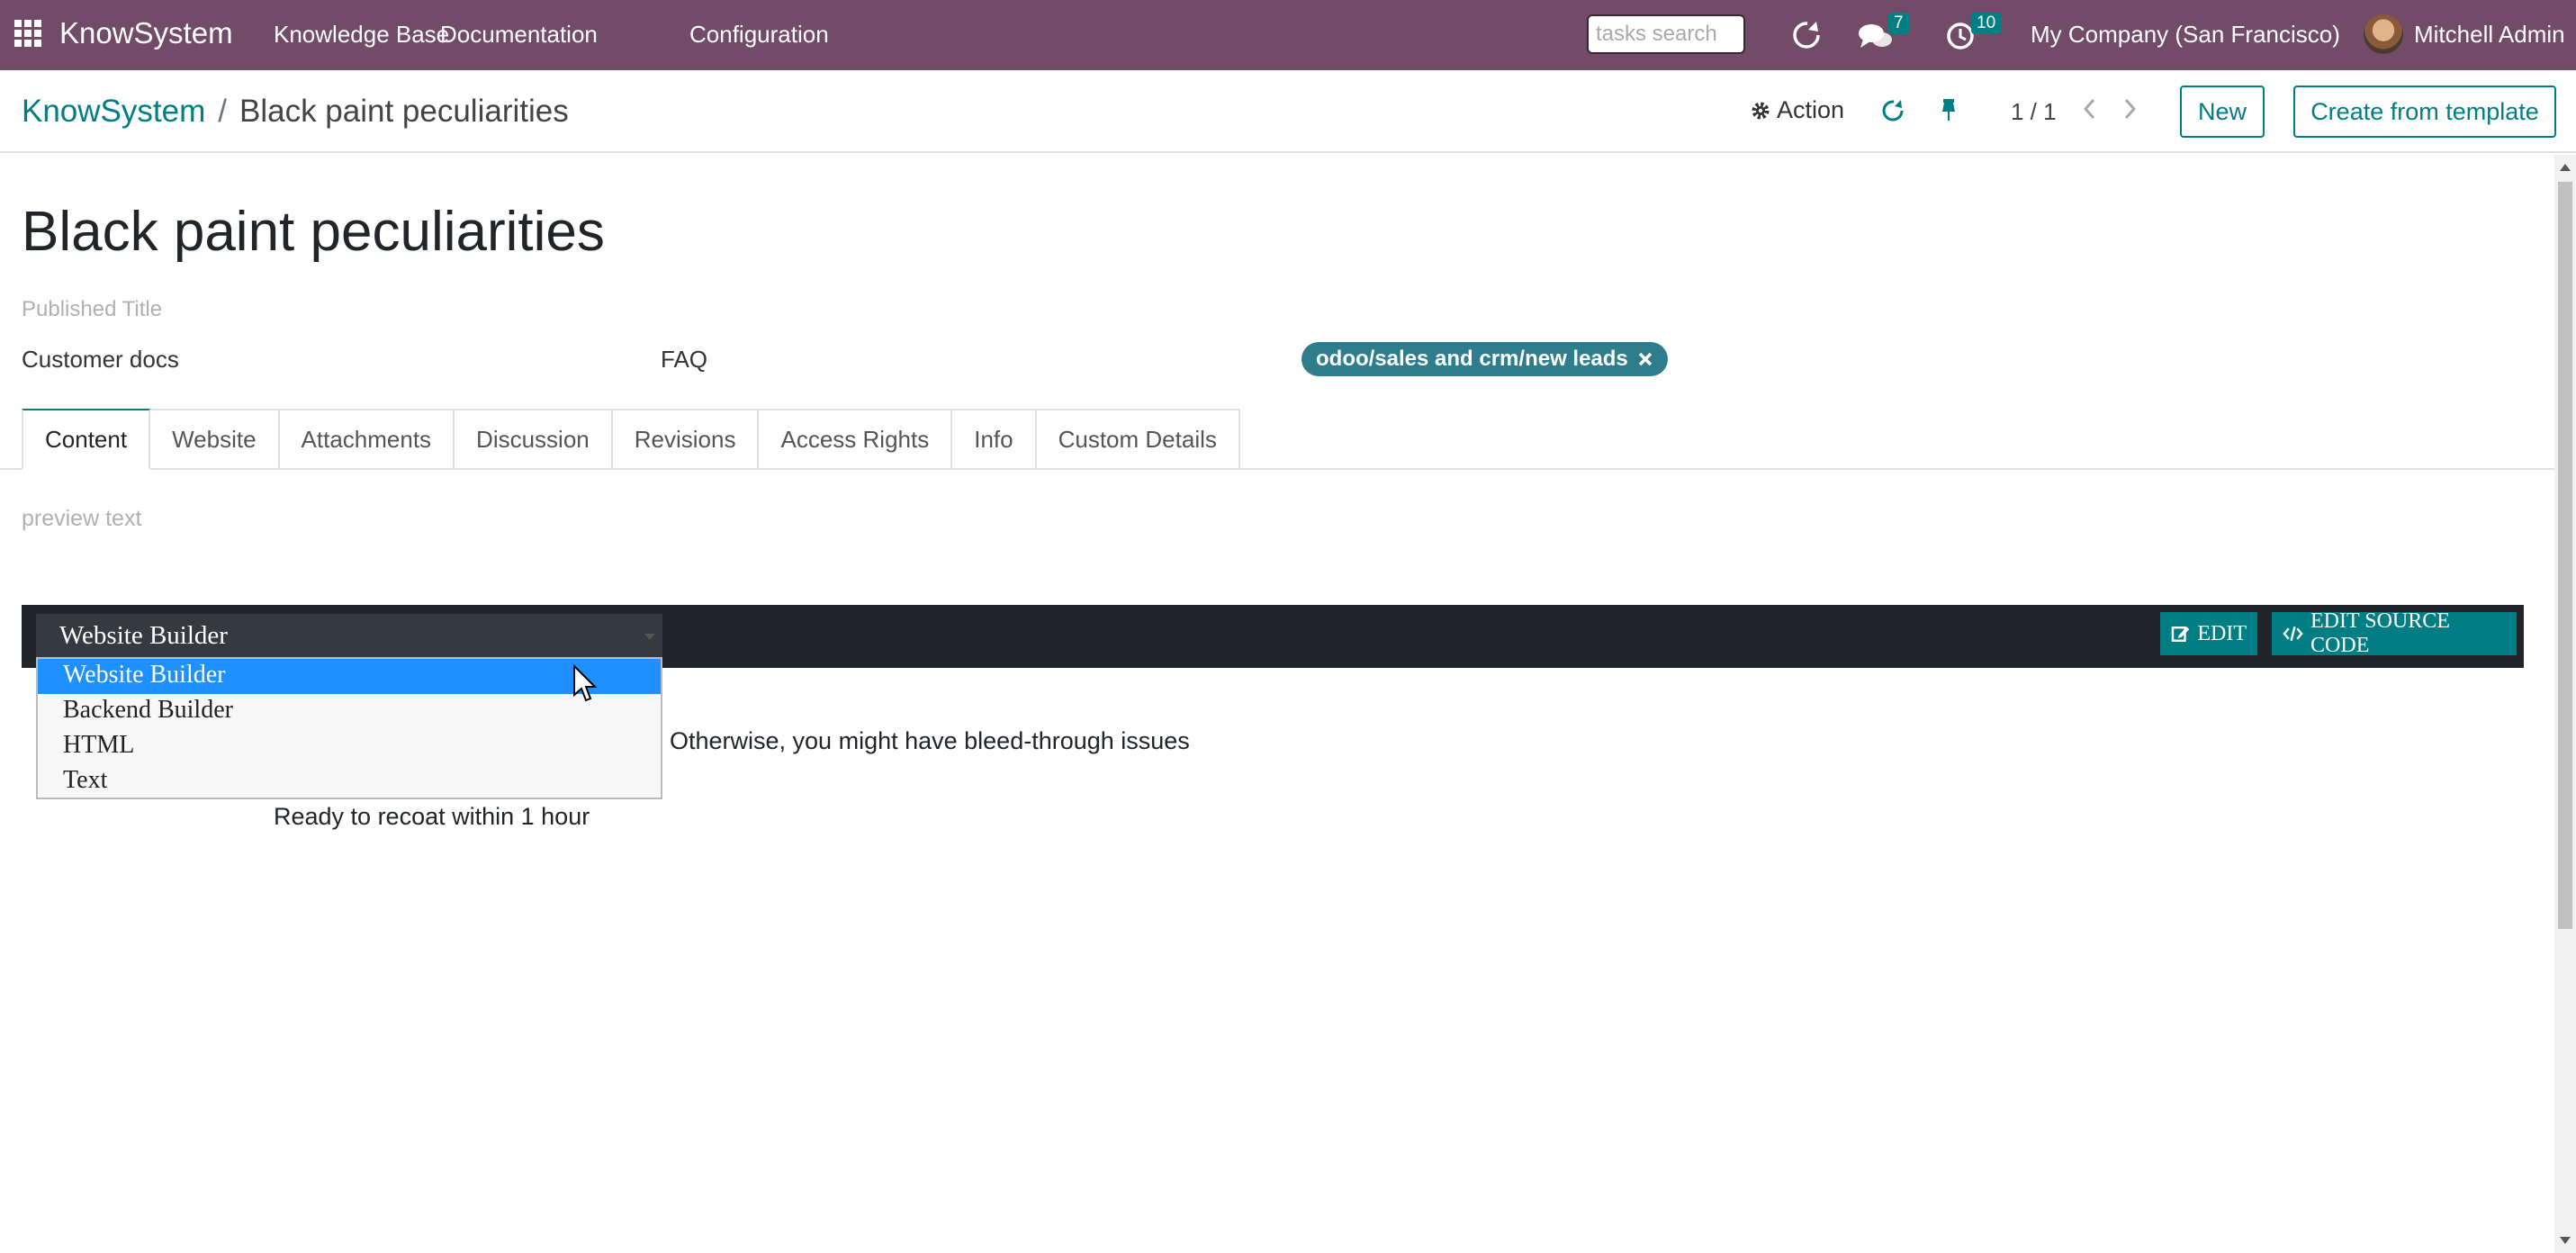 The image size is (2576, 1253). I want to click on messages-badge: 7, so click(1898, 23).